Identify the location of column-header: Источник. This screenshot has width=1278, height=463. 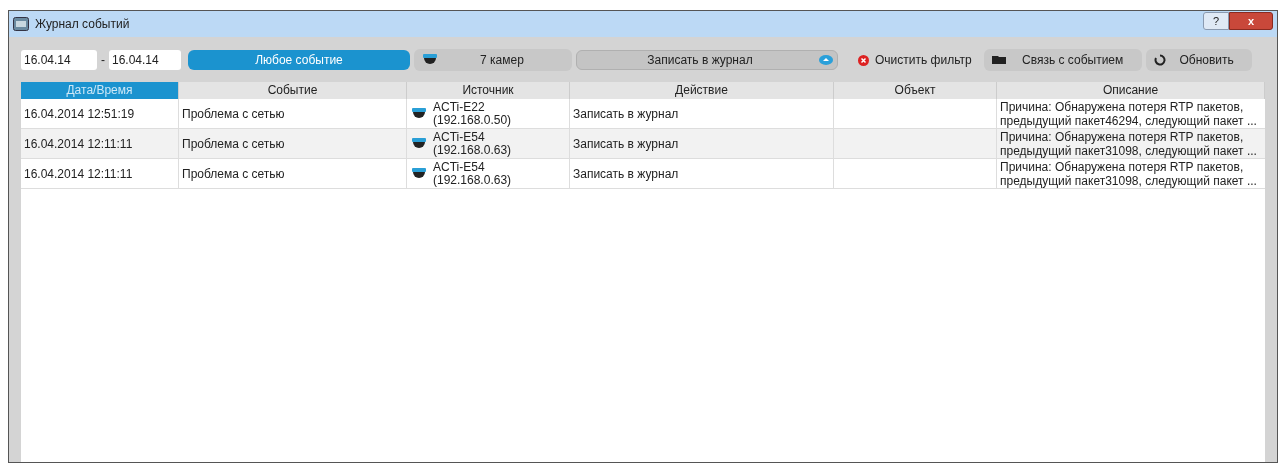
(488, 90).